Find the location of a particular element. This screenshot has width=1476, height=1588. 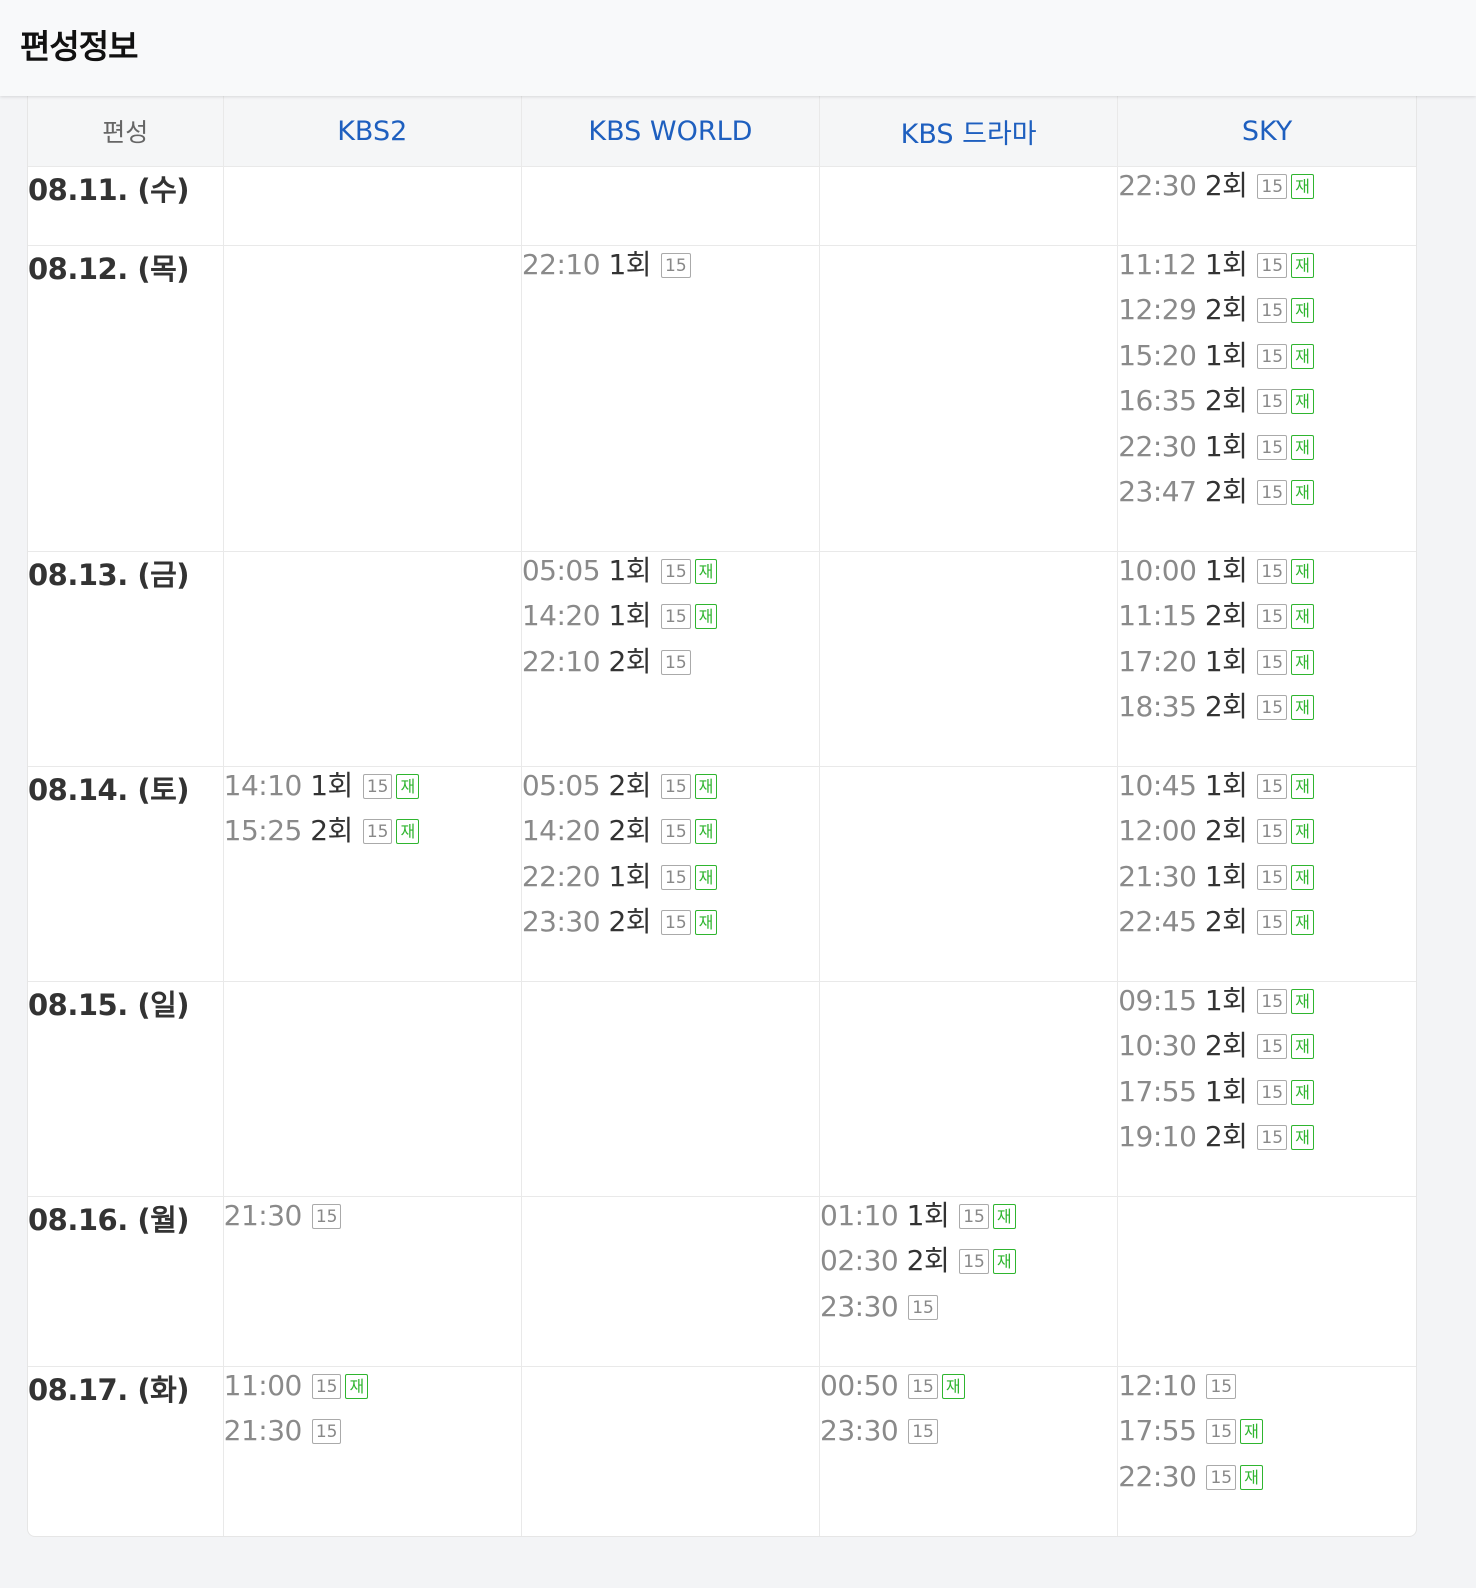

broadcast-slot: 22:45 2회 15 재 is located at coordinates (1267, 925).